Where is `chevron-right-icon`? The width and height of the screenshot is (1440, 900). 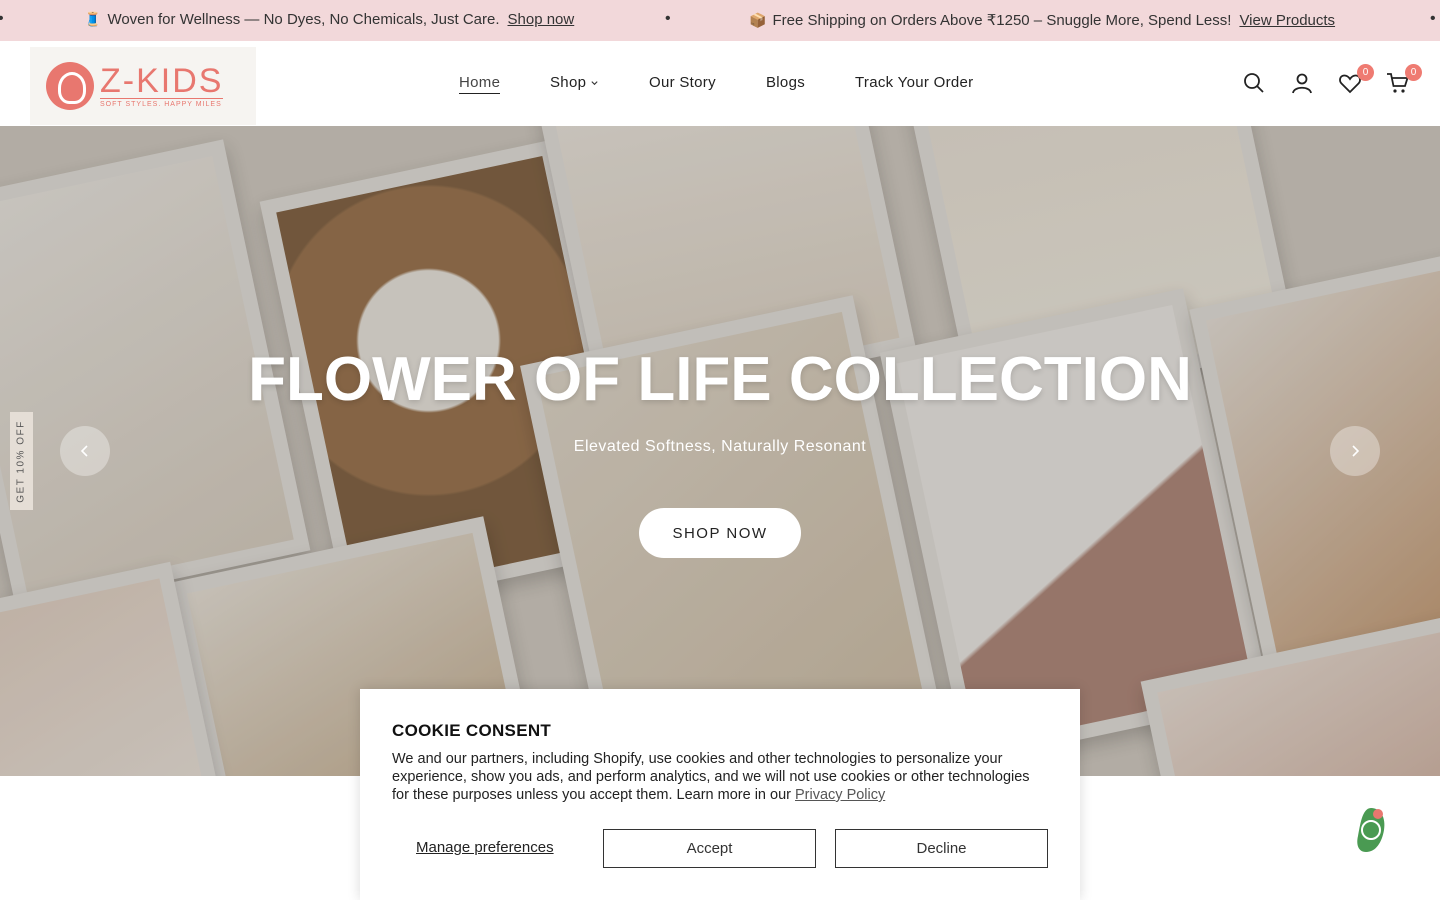 chevron-right-icon is located at coordinates (1356, 451).